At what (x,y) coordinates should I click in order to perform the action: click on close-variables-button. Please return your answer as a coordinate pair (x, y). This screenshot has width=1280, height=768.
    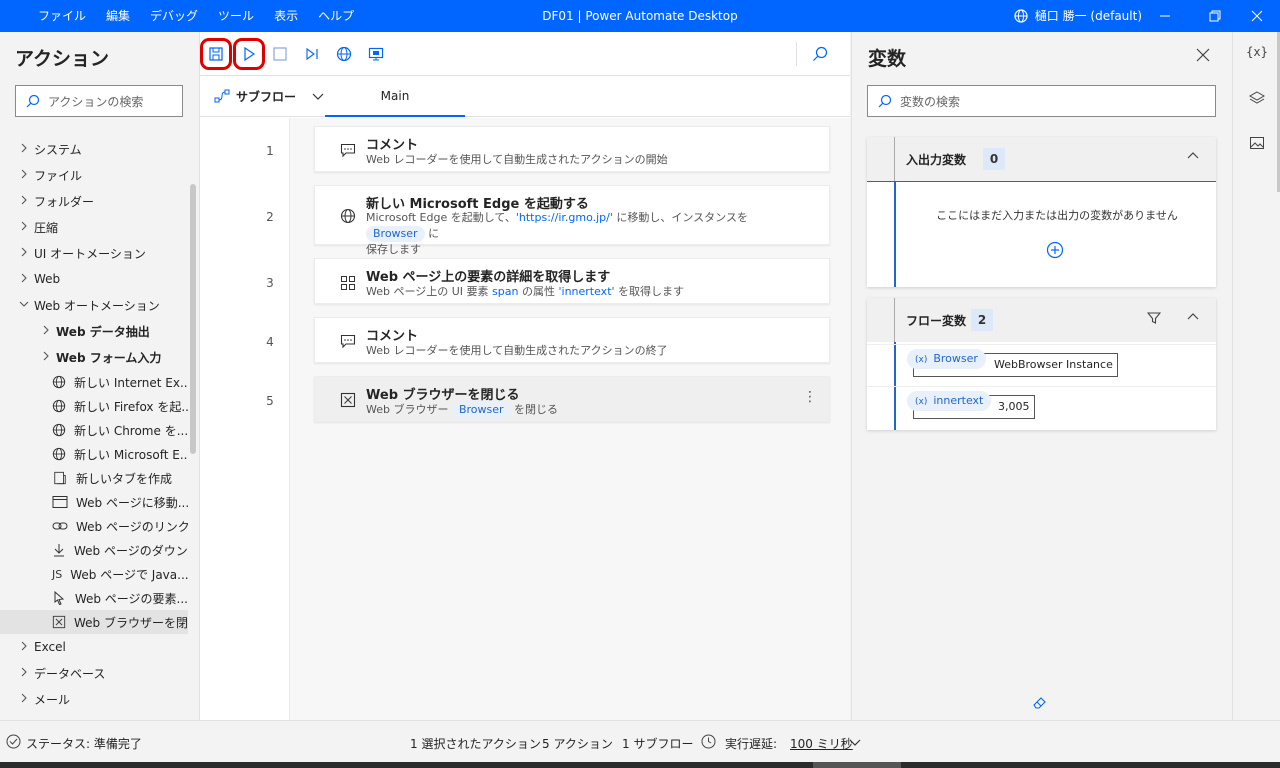
    Looking at the image, I should click on (1203, 56).